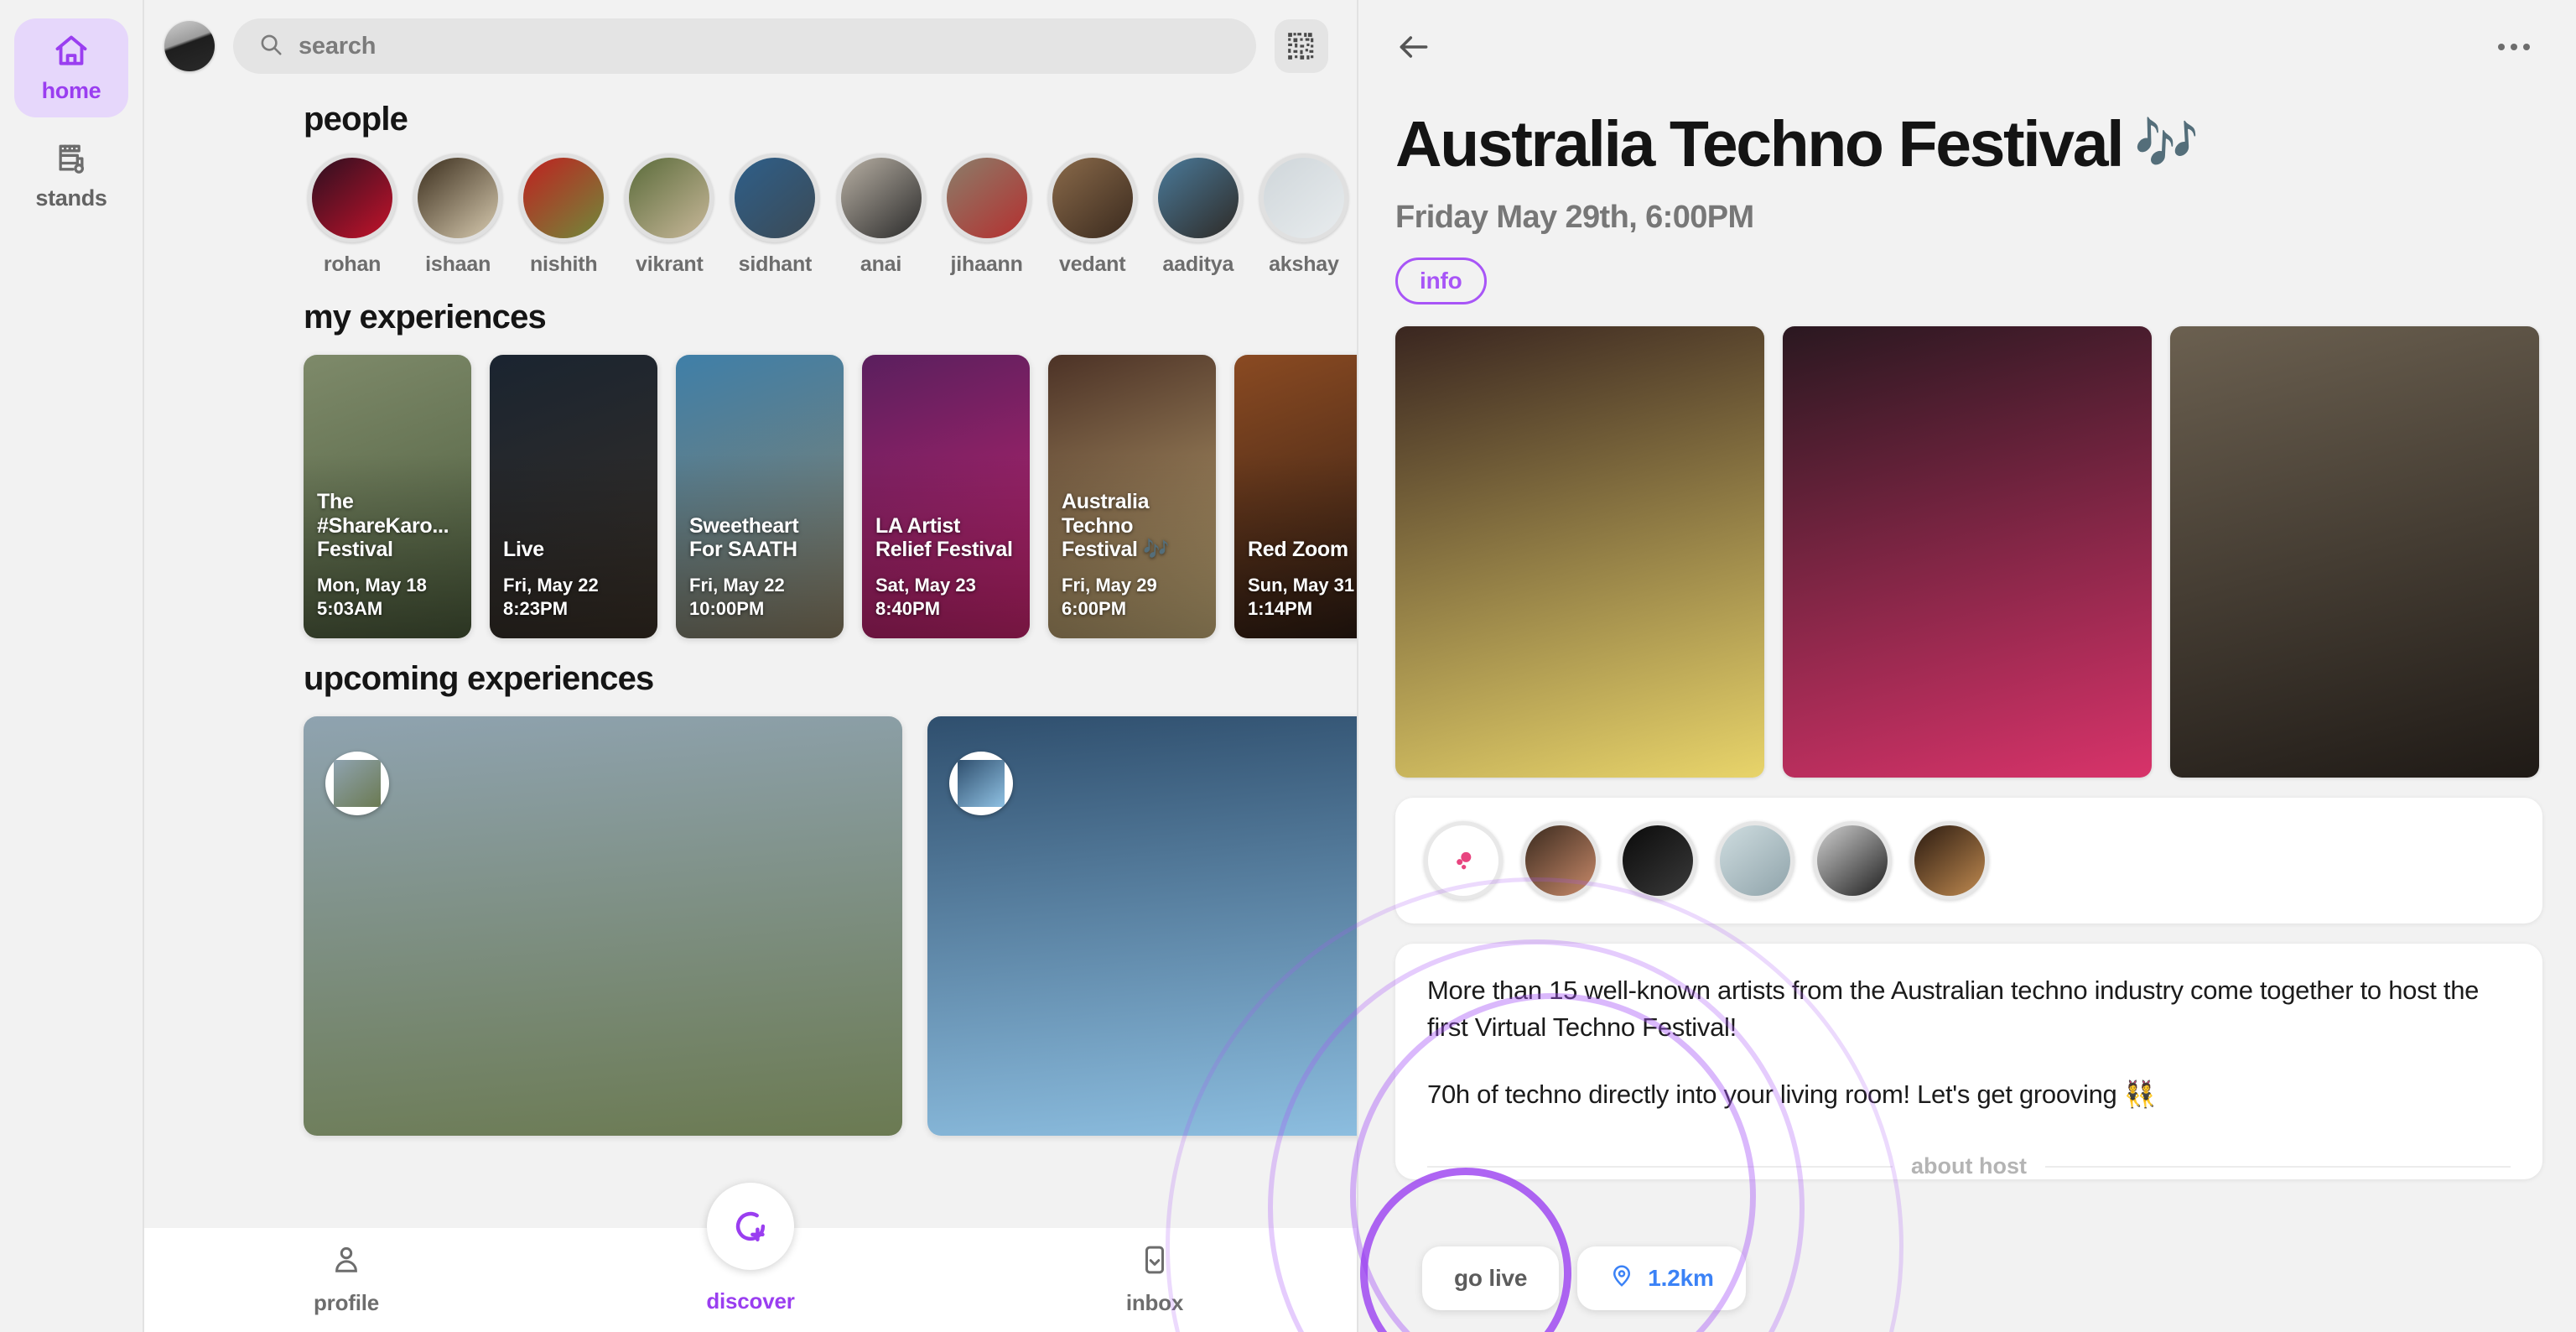  Describe the element at coordinates (750, 1301) in the screenshot. I see `tab-discover-label: discover` at that location.